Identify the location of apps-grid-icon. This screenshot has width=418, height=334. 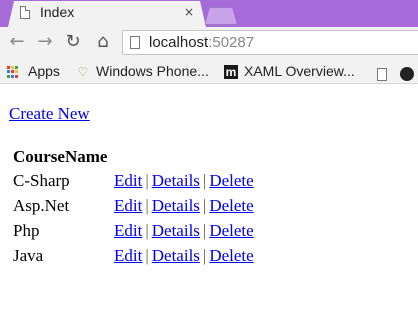
(13, 72).